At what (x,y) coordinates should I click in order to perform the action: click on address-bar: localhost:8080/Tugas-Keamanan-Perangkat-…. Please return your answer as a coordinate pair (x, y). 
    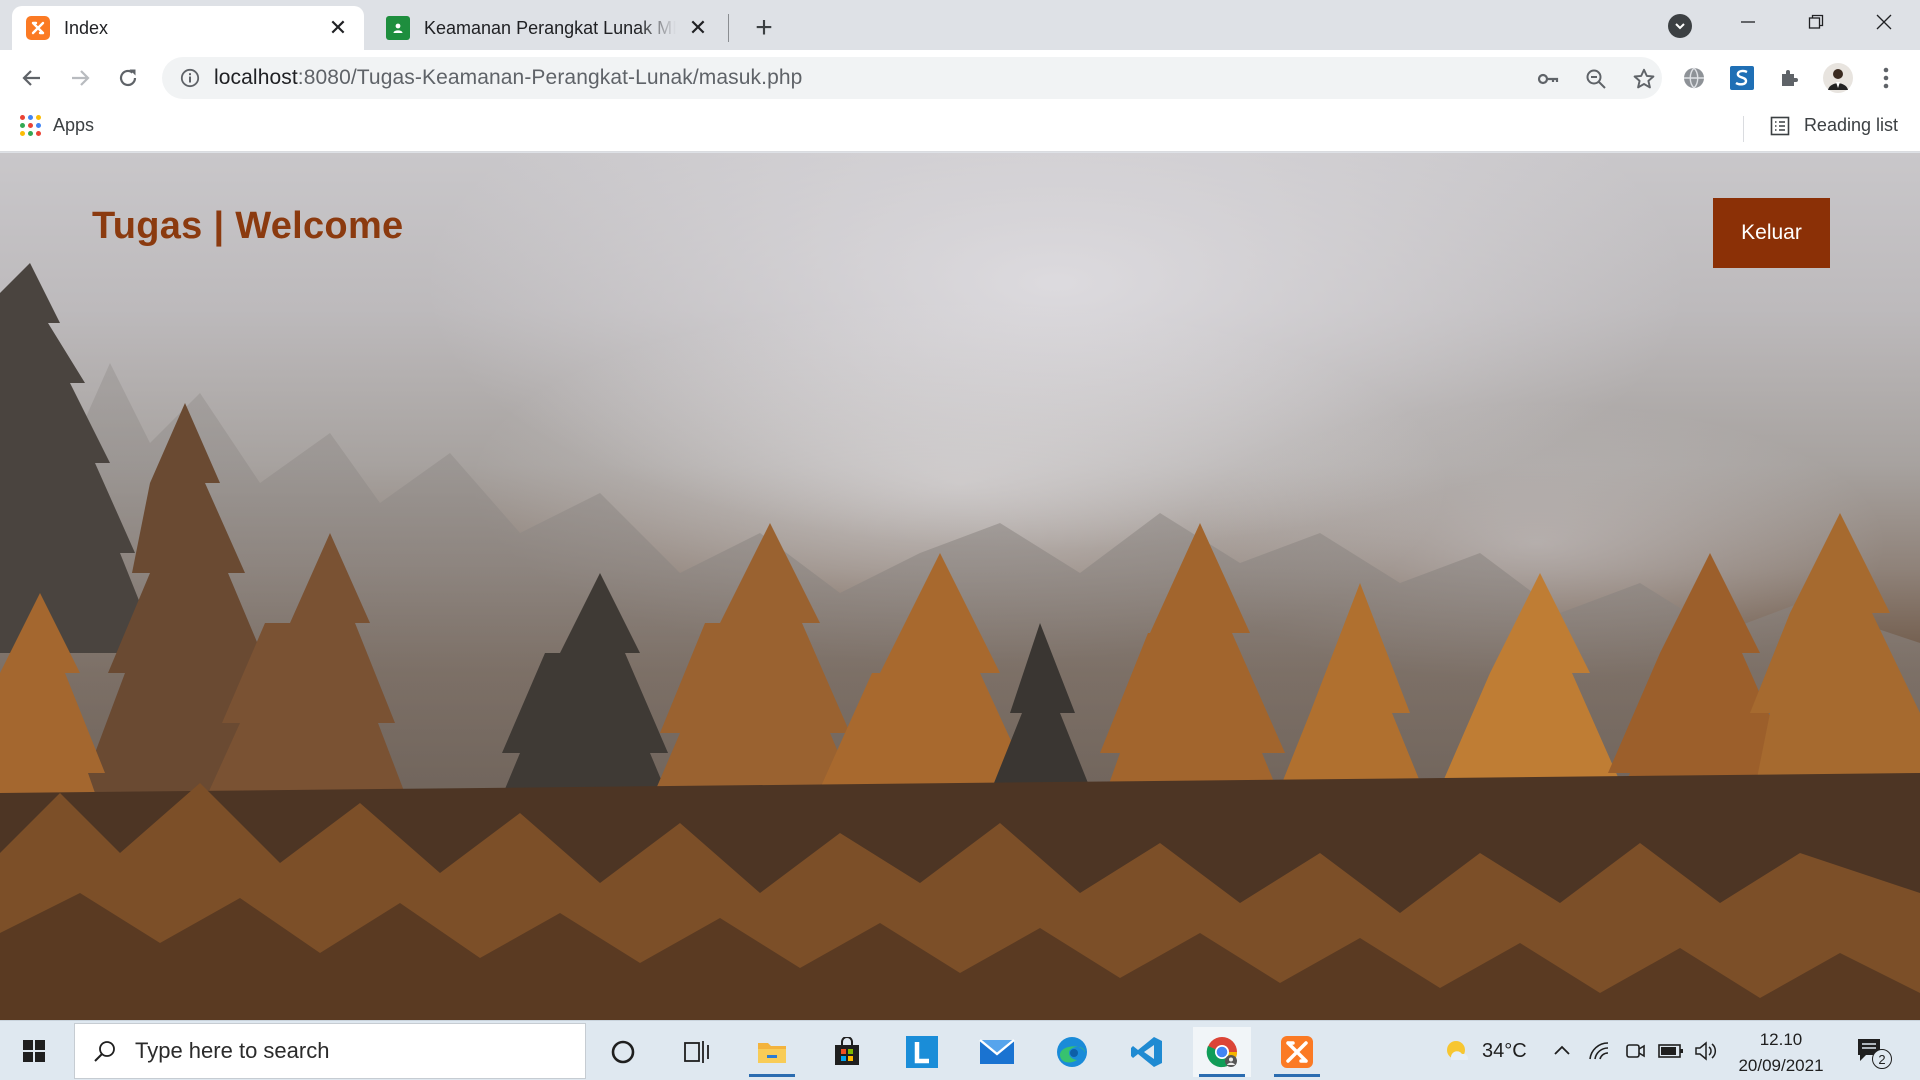
    Looking at the image, I should click on (912, 78).